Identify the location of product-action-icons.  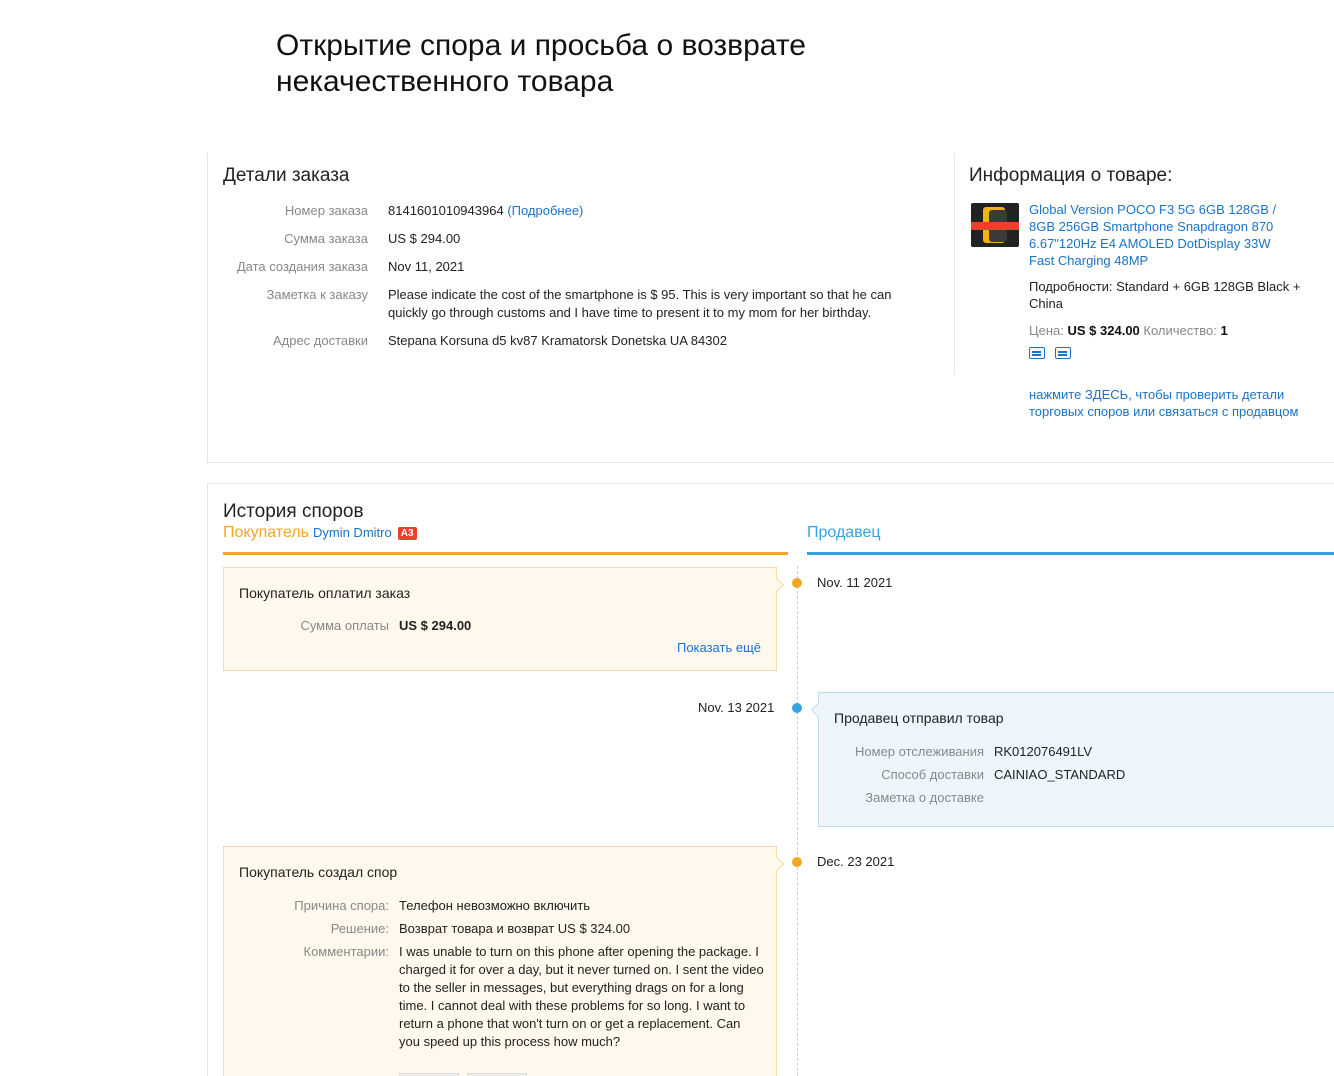
(1053, 355).